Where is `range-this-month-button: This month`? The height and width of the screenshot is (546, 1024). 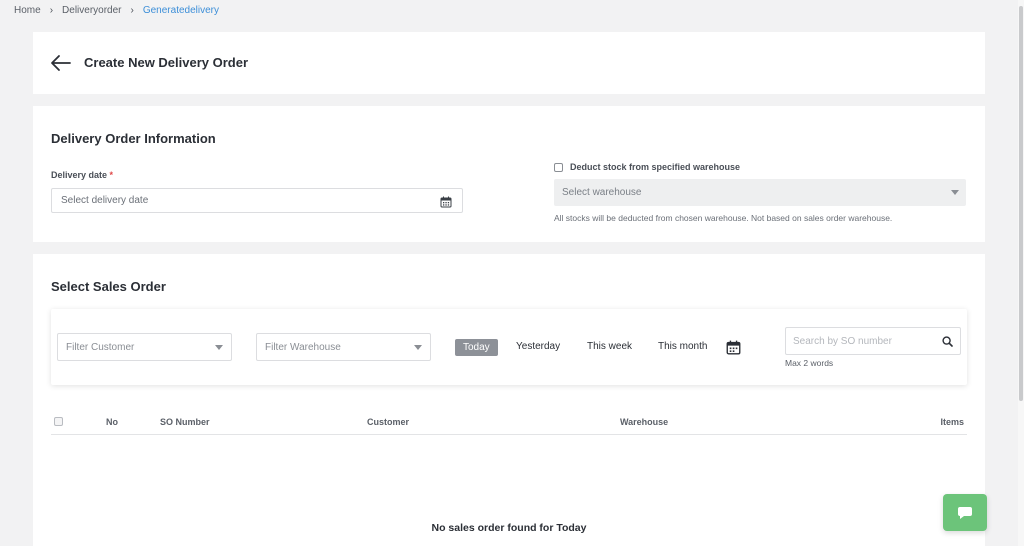 range-this-month-button: This month is located at coordinates (682, 346).